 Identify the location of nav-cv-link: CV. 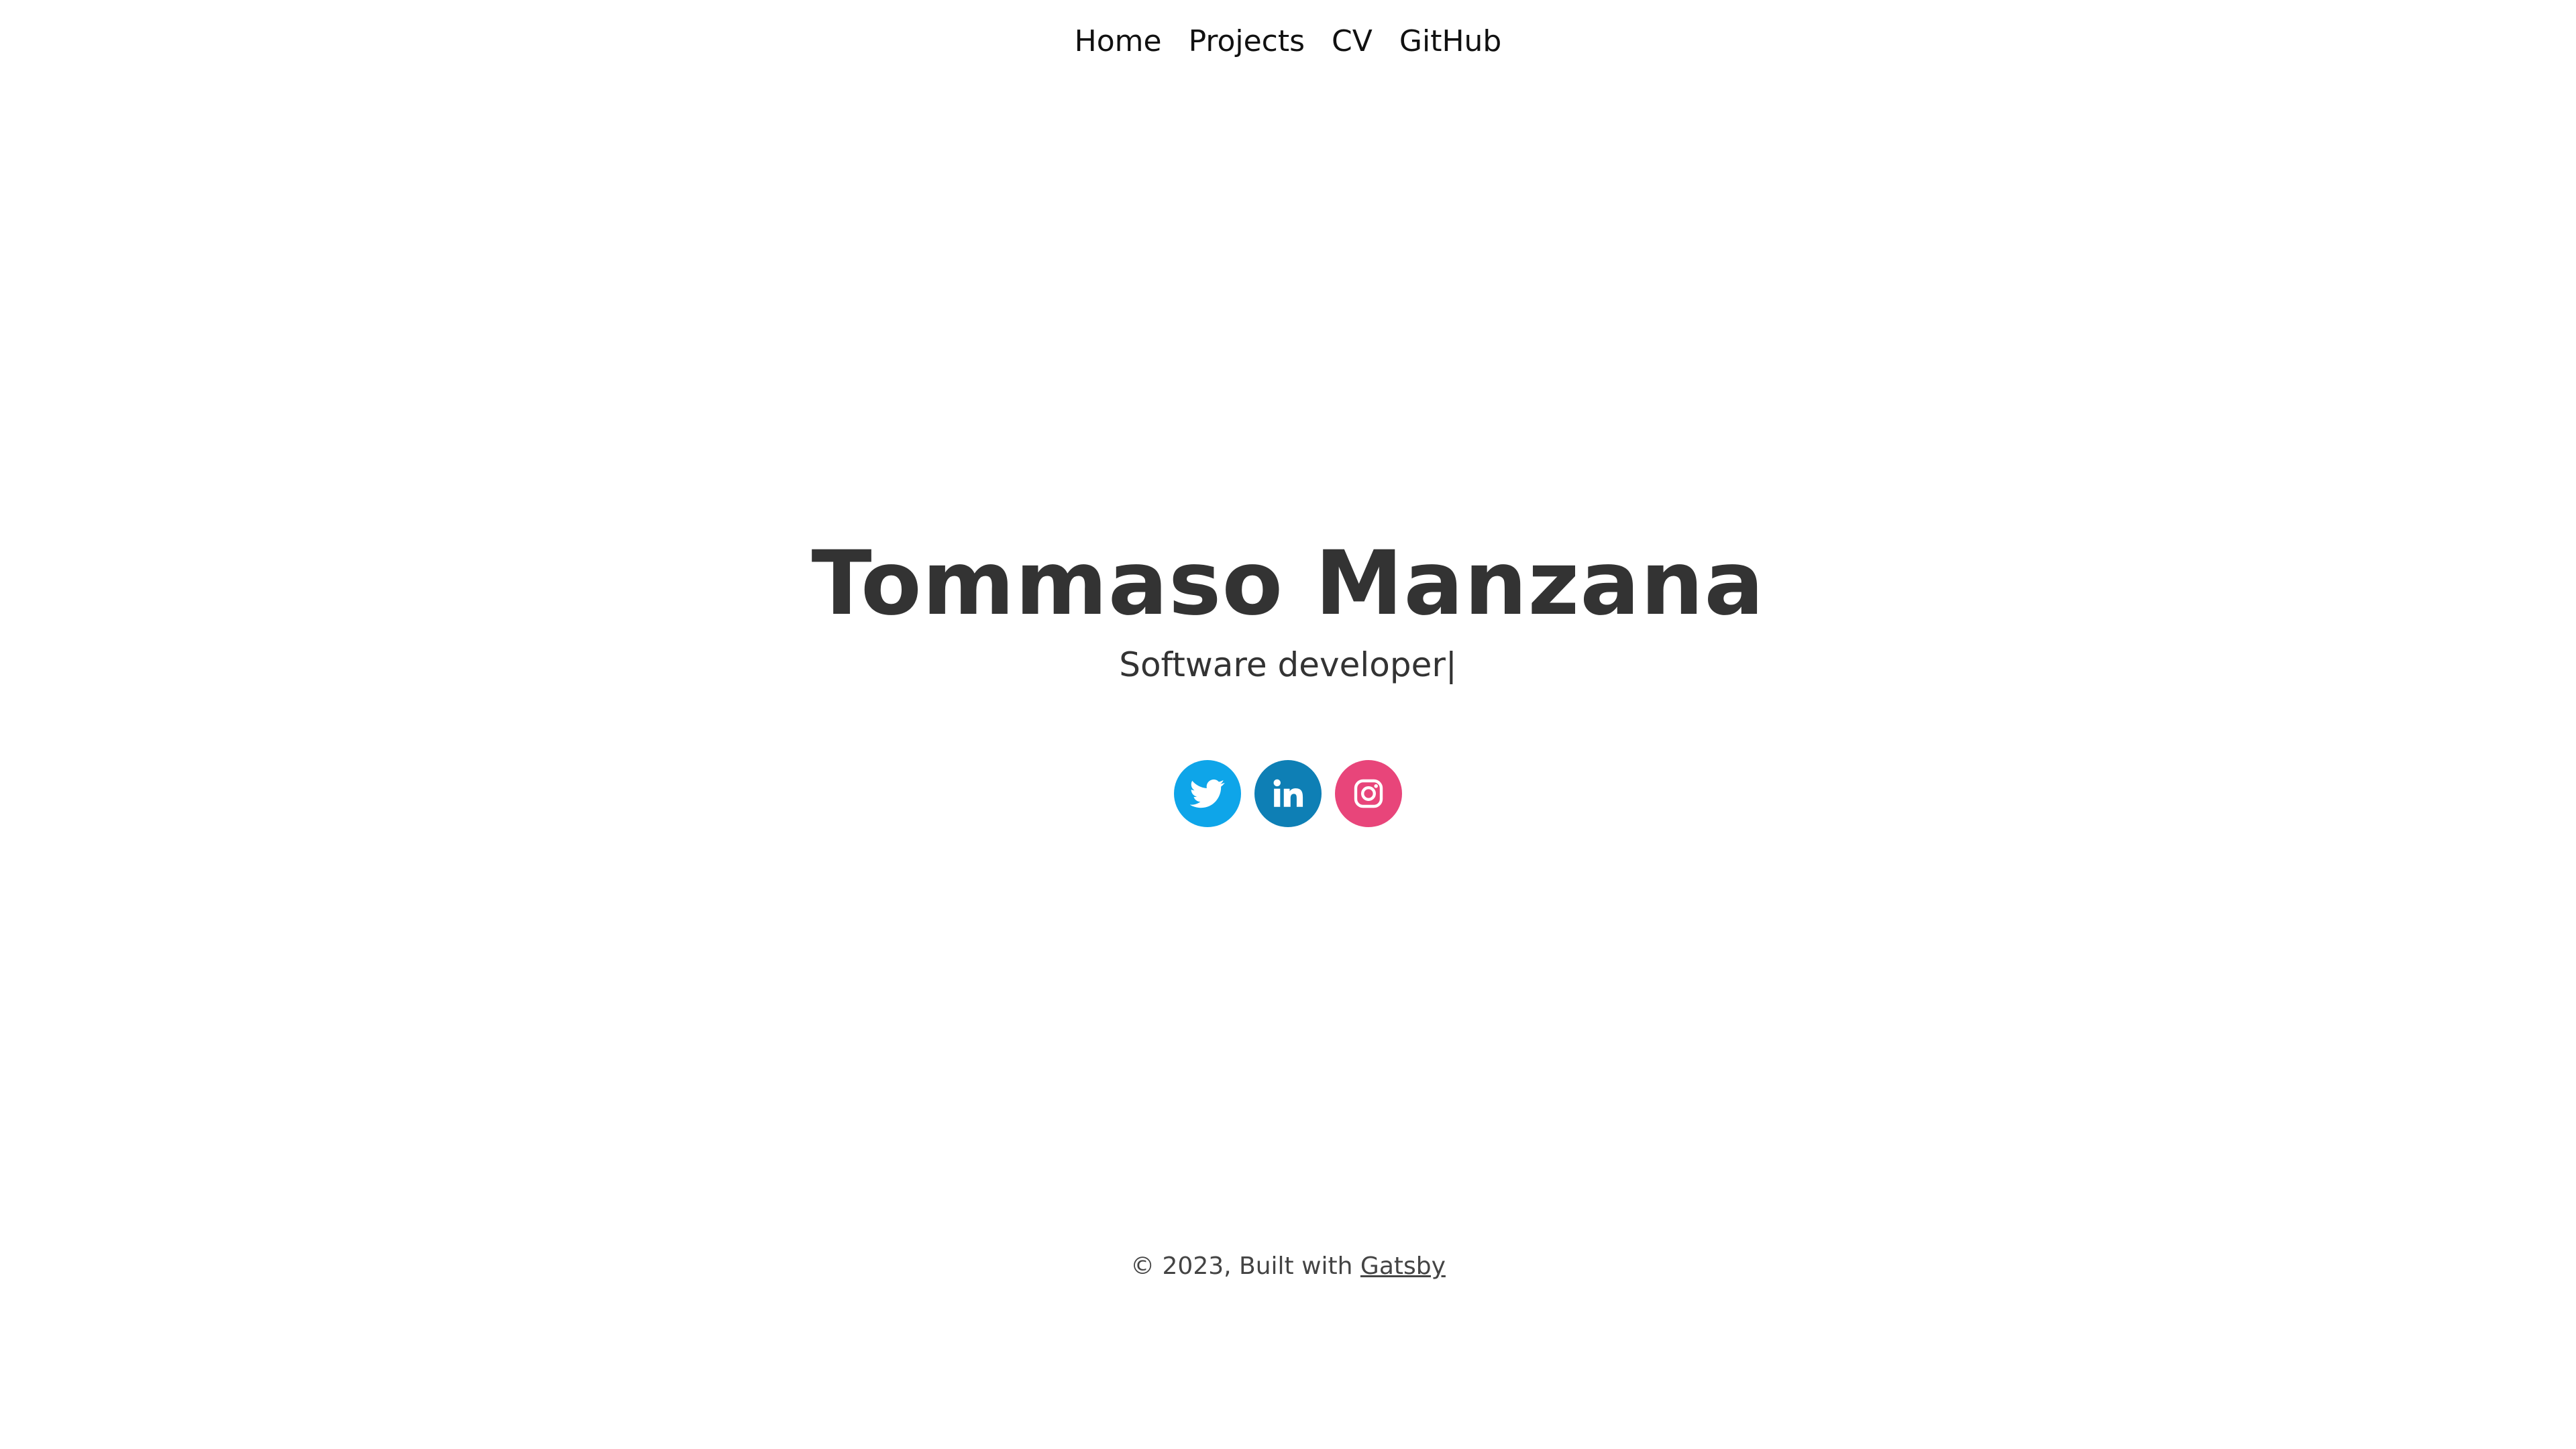
(1352, 41).